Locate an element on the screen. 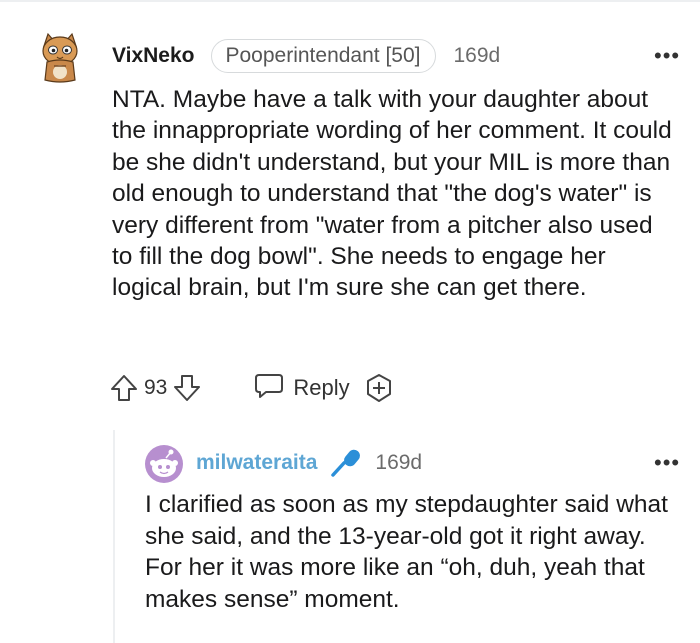 The width and height of the screenshot is (700, 643). upvote-arrow-icon is located at coordinates (124, 388).